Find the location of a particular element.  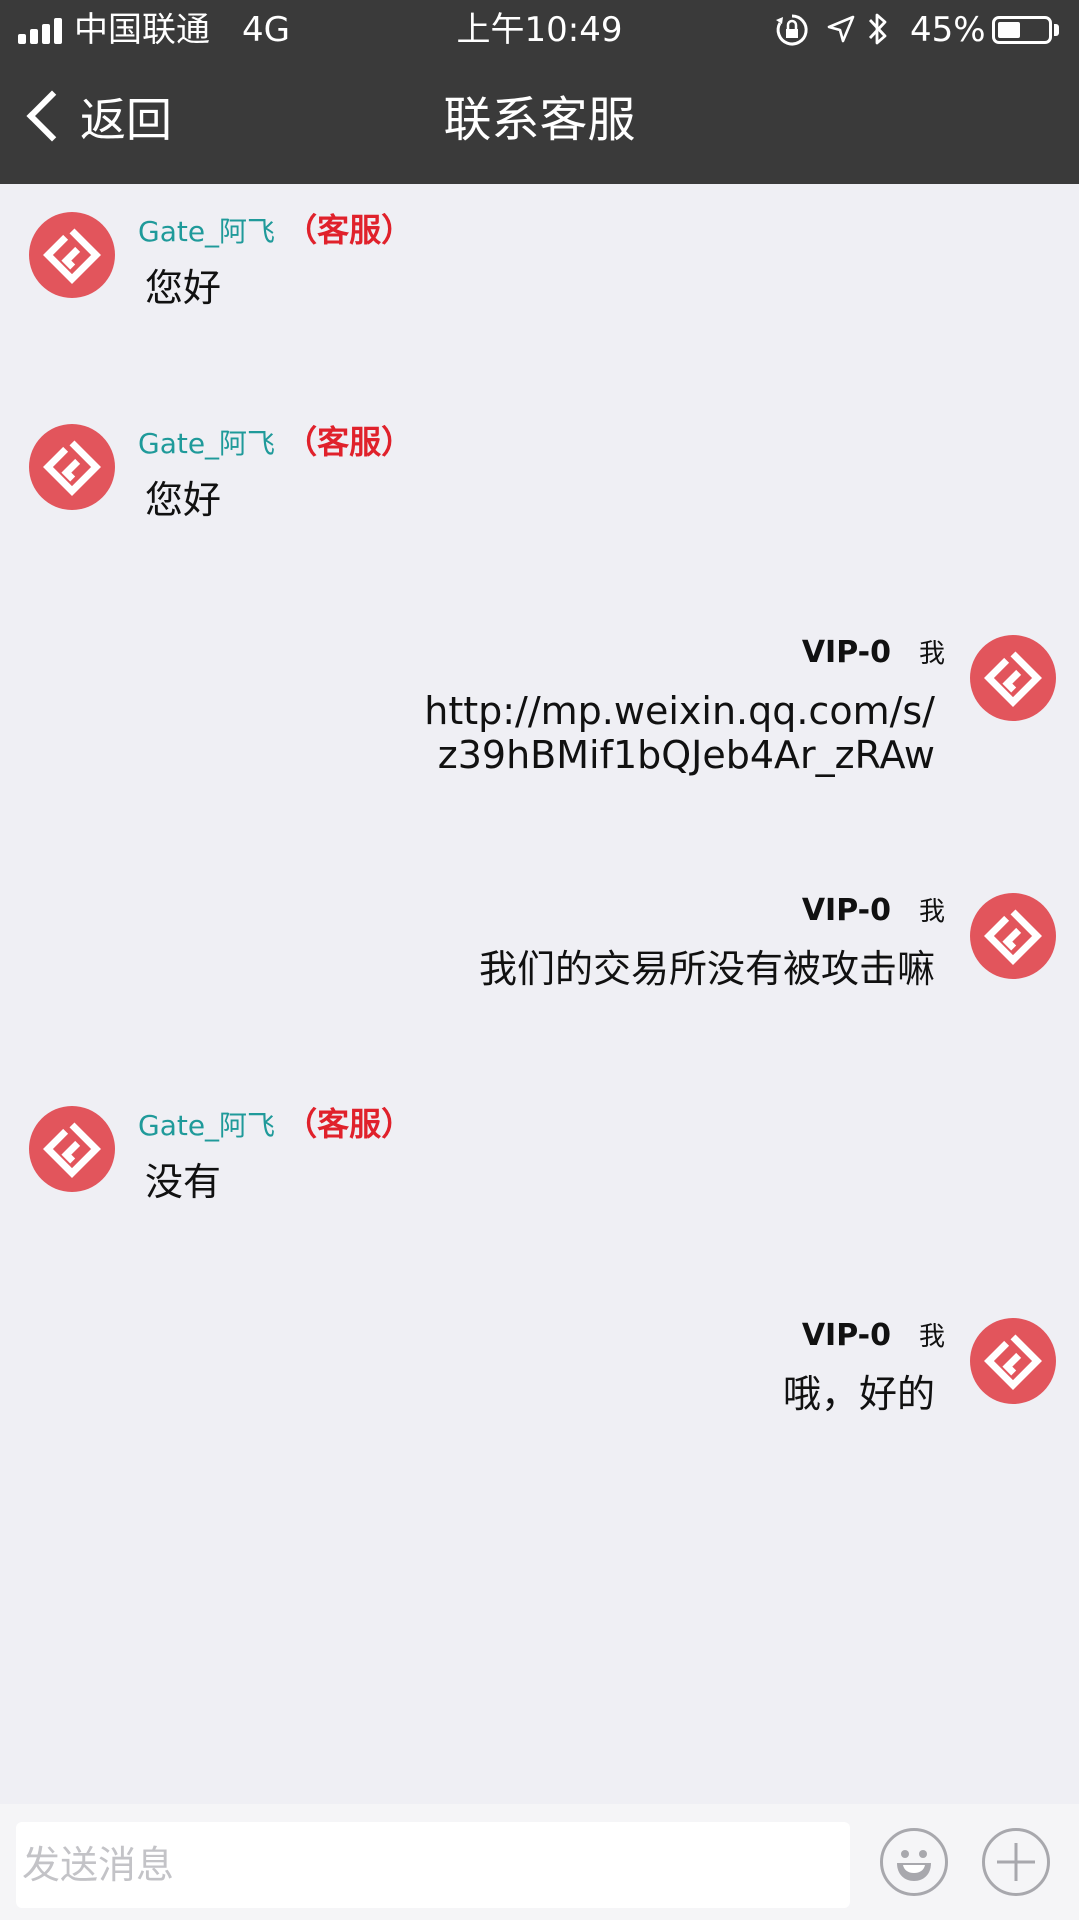

plus-icon is located at coordinates (1016, 1862).